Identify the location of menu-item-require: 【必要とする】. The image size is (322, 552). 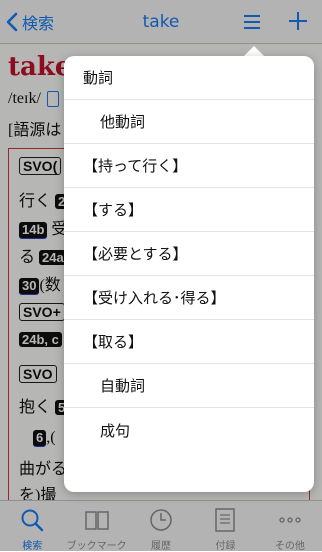
(189, 254).